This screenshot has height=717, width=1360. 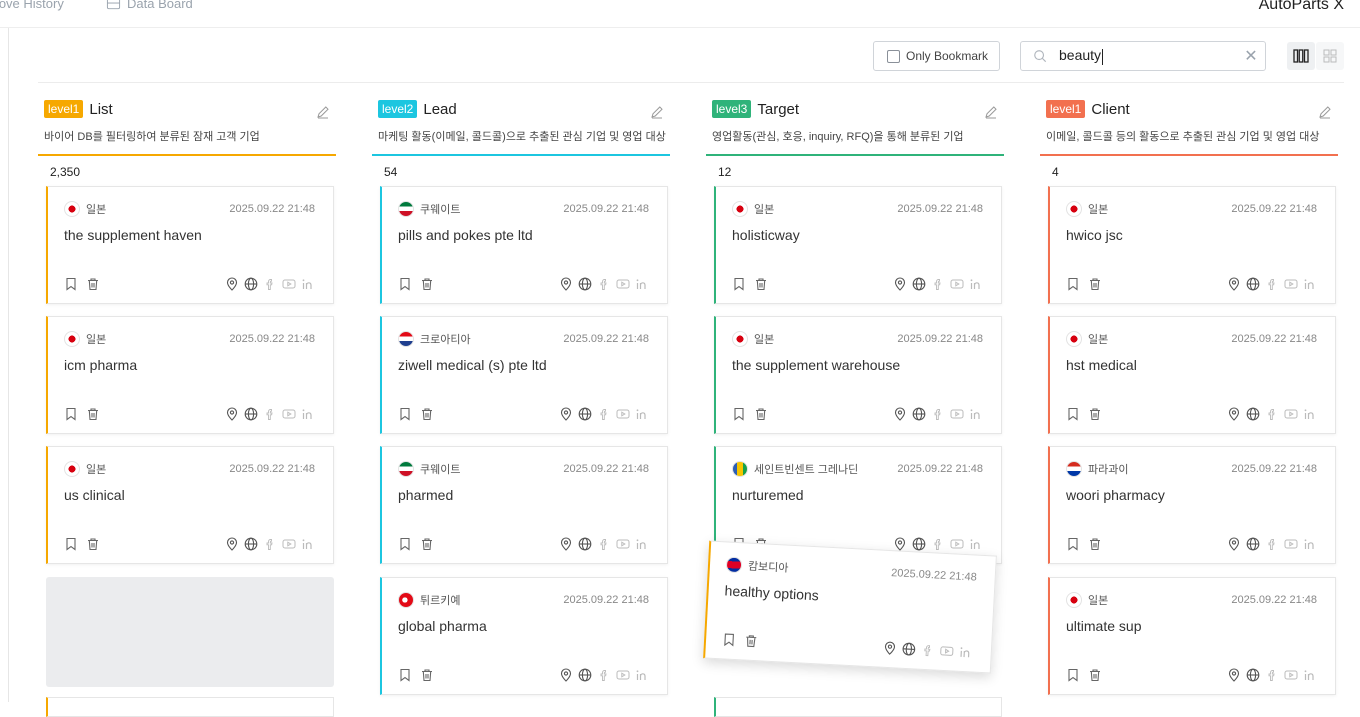 What do you see at coordinates (858, 707) in the screenshot?
I see `company-card-partial` at bounding box center [858, 707].